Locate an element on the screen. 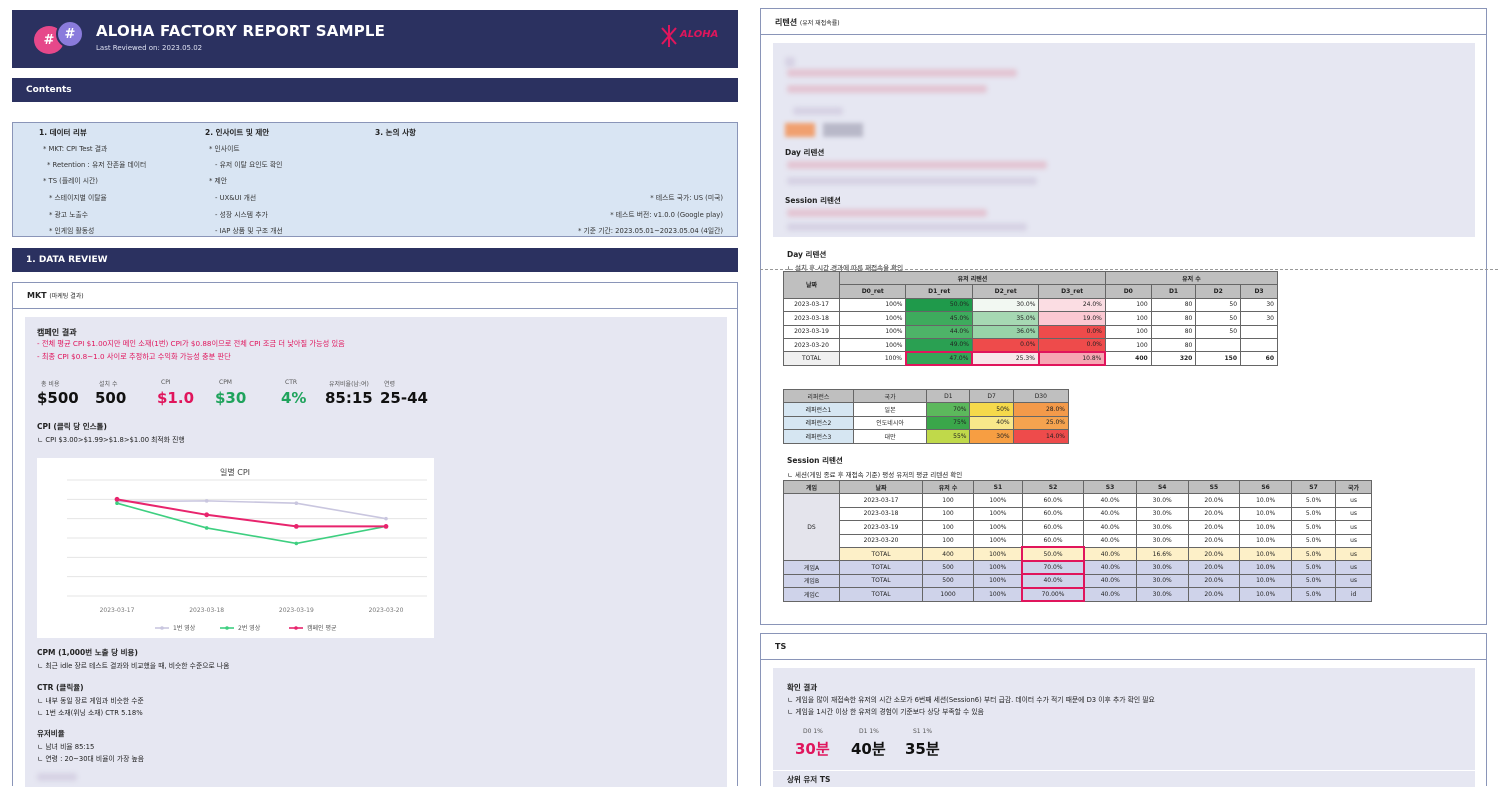 This screenshot has width=1500, height=787. retention-header: 리텐션 (유저 재접속률) is located at coordinates (1123, 22).